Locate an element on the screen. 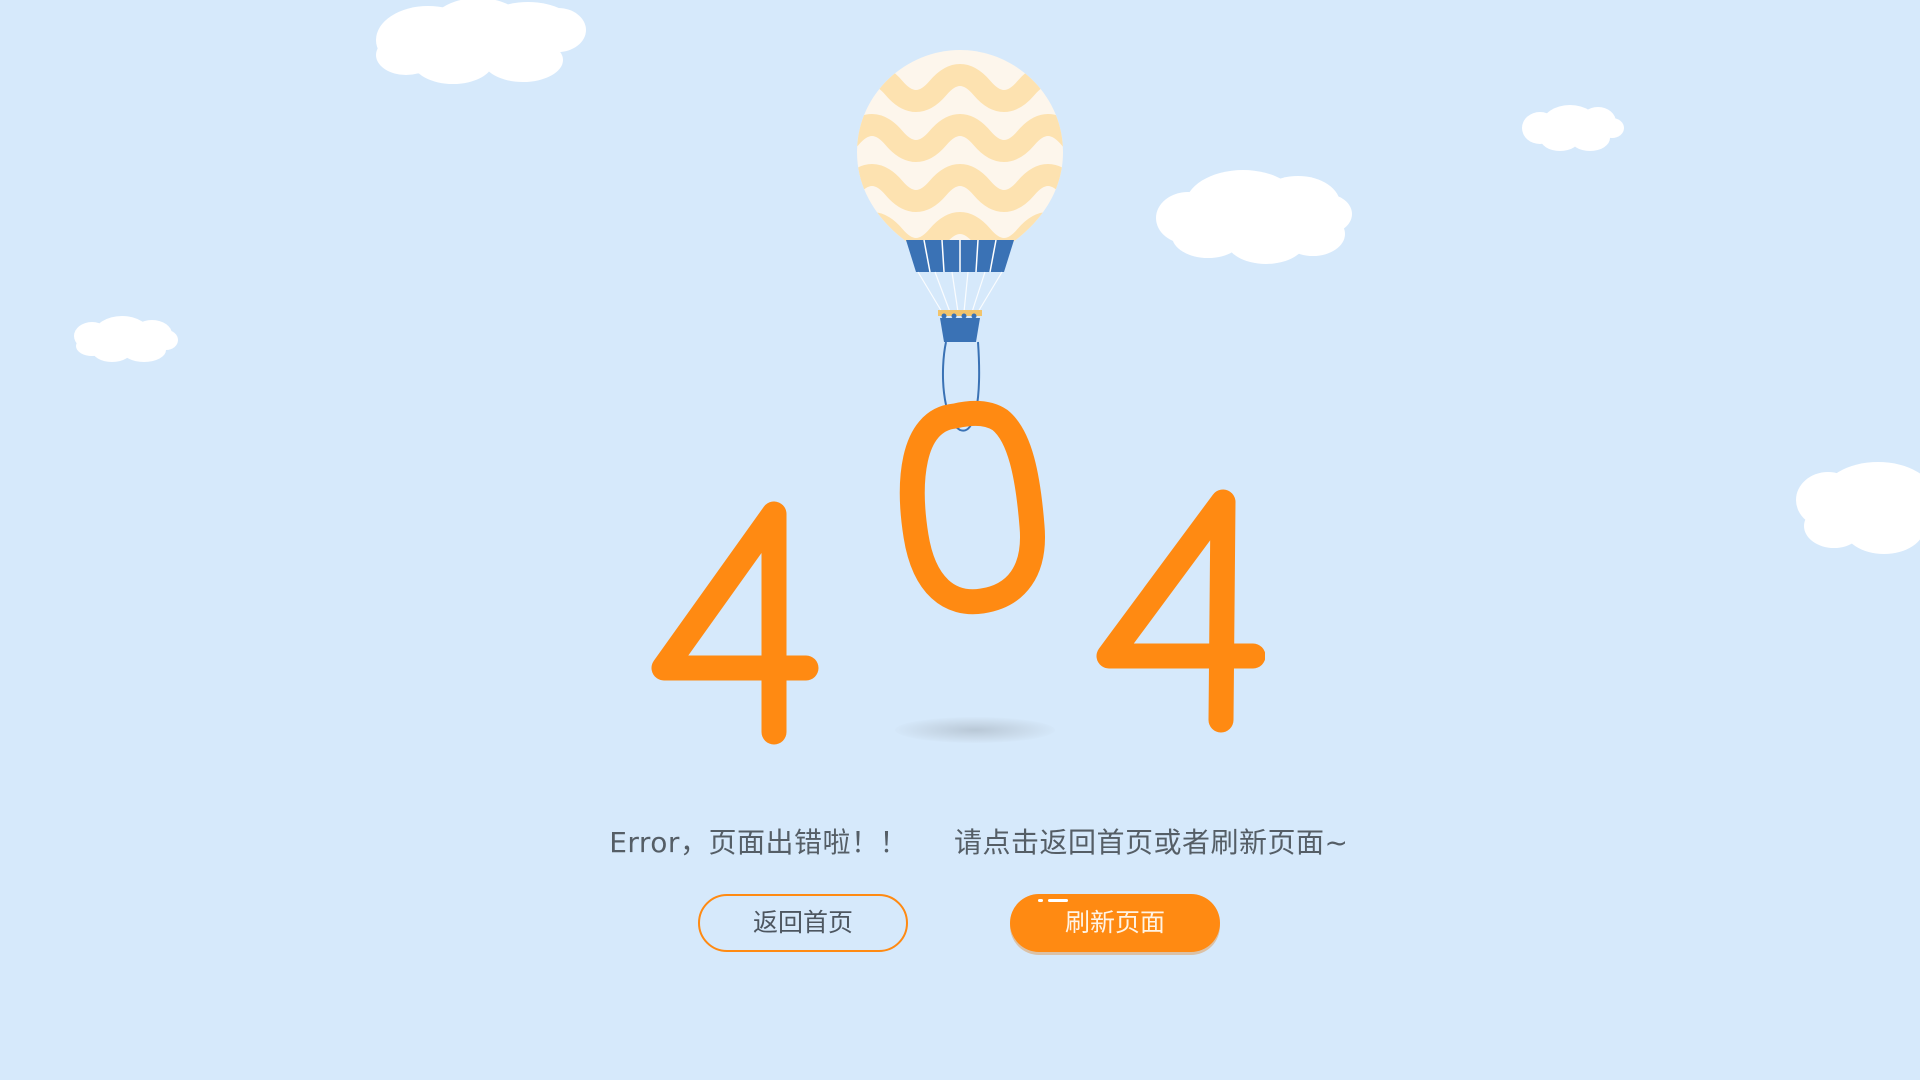  refresh-page-button: 刷新页面 is located at coordinates (1115, 923).